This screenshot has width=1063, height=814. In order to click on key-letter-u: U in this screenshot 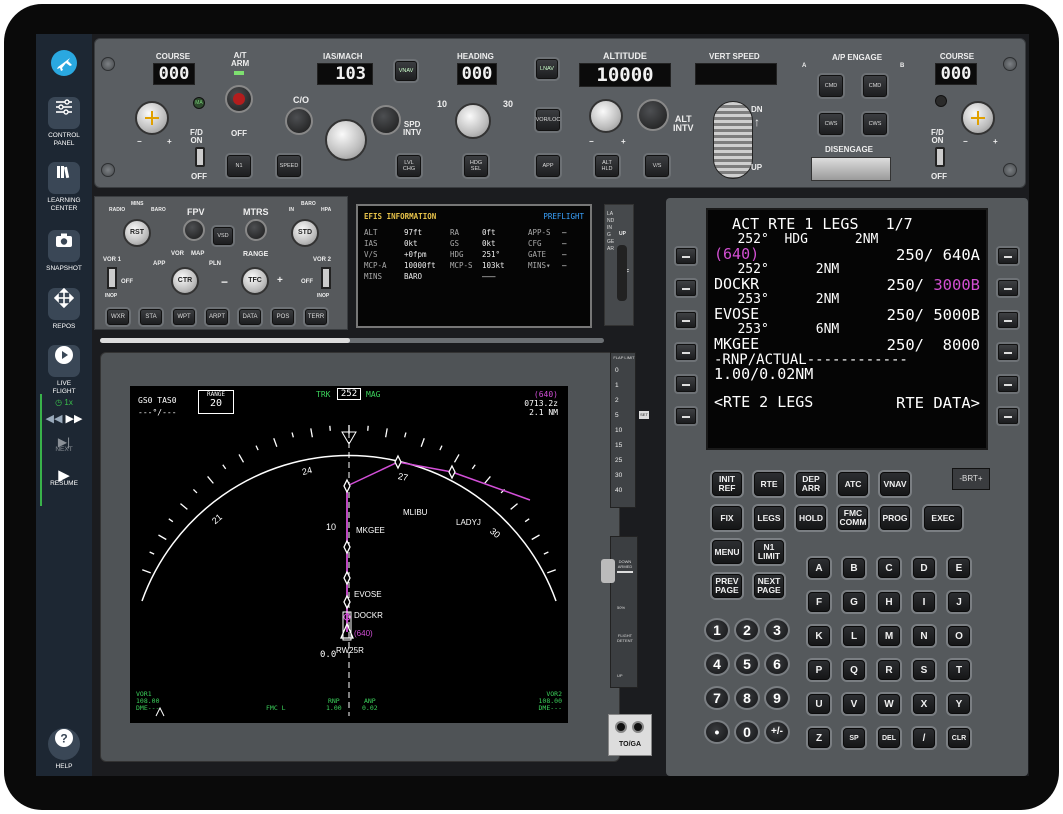, I will do `click(819, 704)`.